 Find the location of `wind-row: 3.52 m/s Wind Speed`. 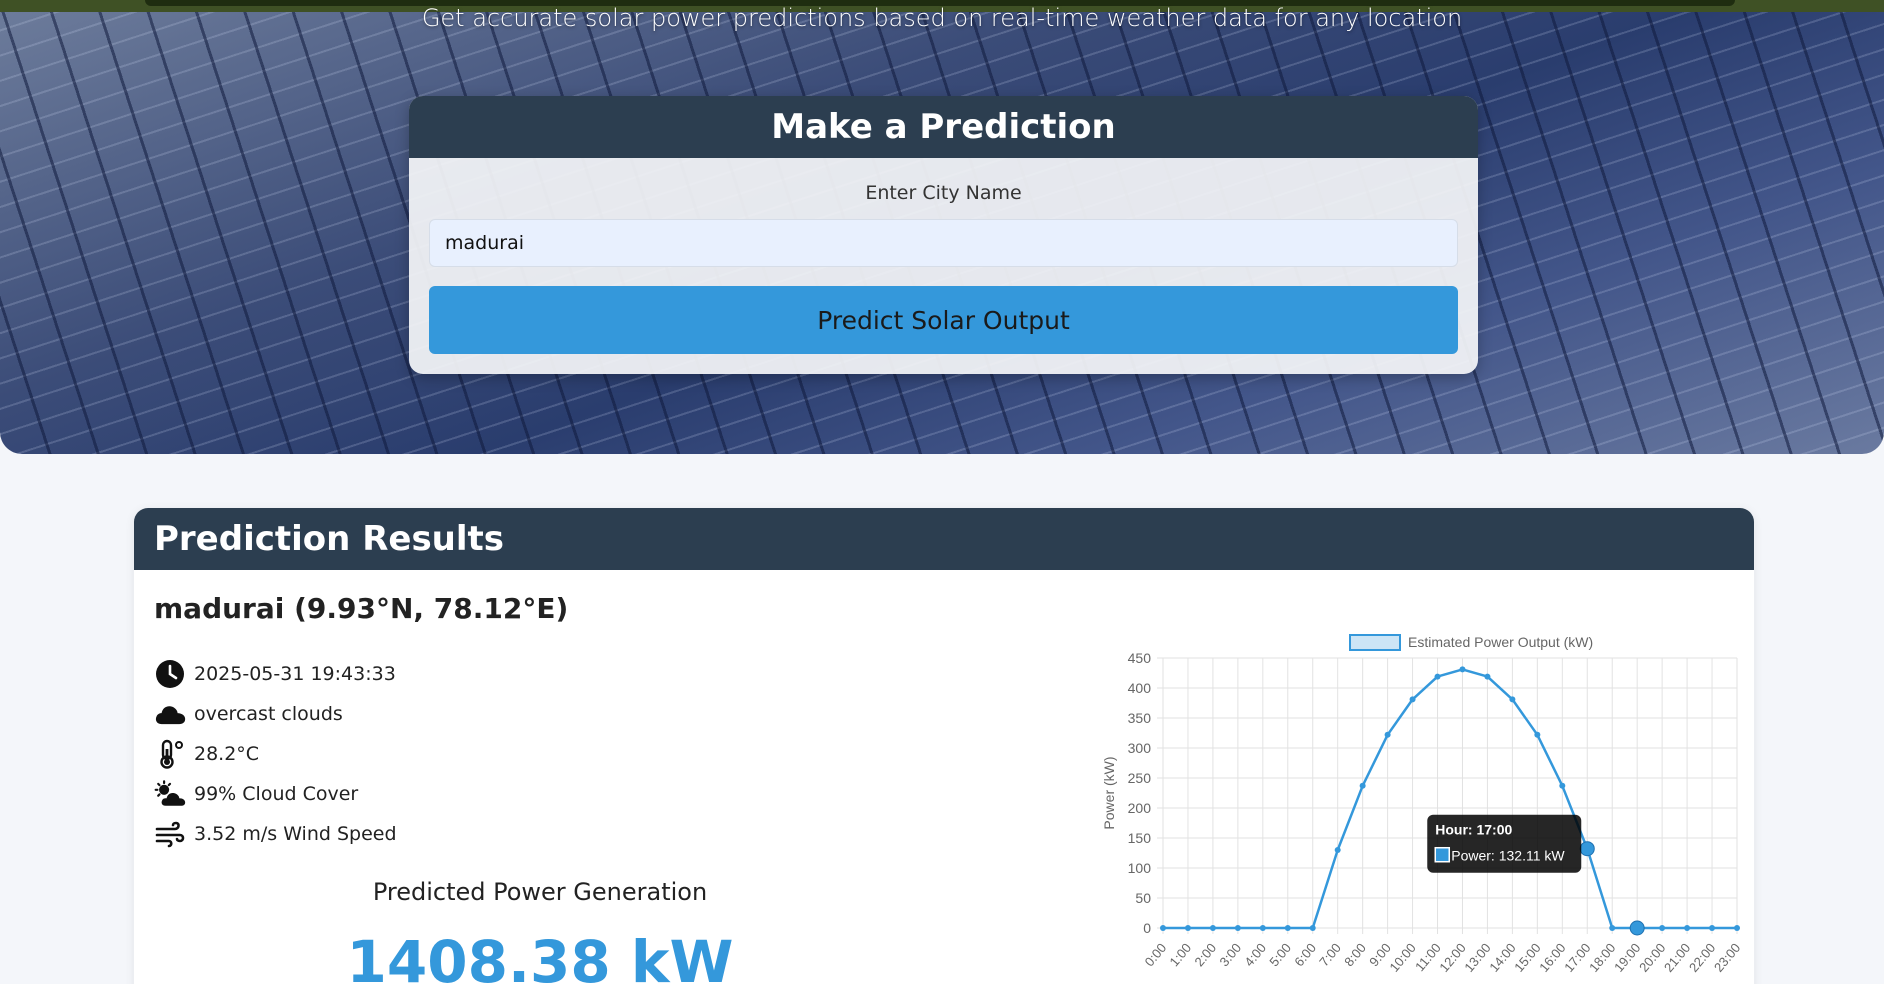

wind-row: 3.52 m/s Wind Speed is located at coordinates (275, 834).